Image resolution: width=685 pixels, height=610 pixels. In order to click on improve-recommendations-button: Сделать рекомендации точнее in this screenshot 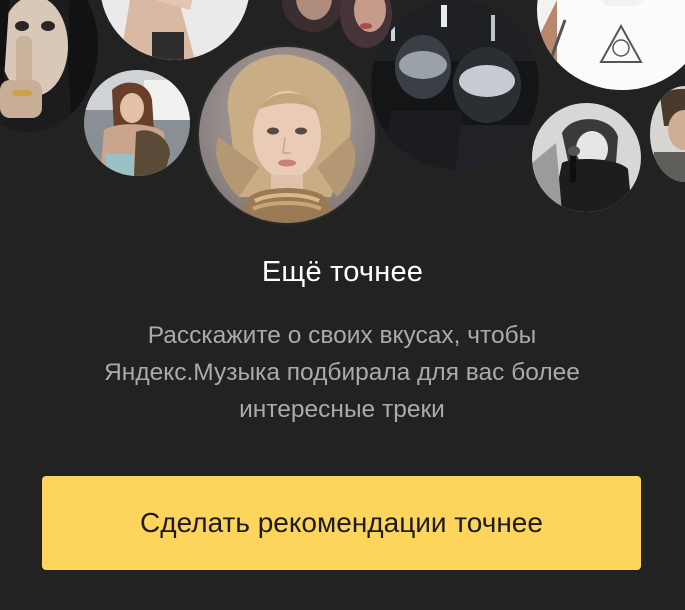, I will do `click(341, 523)`.